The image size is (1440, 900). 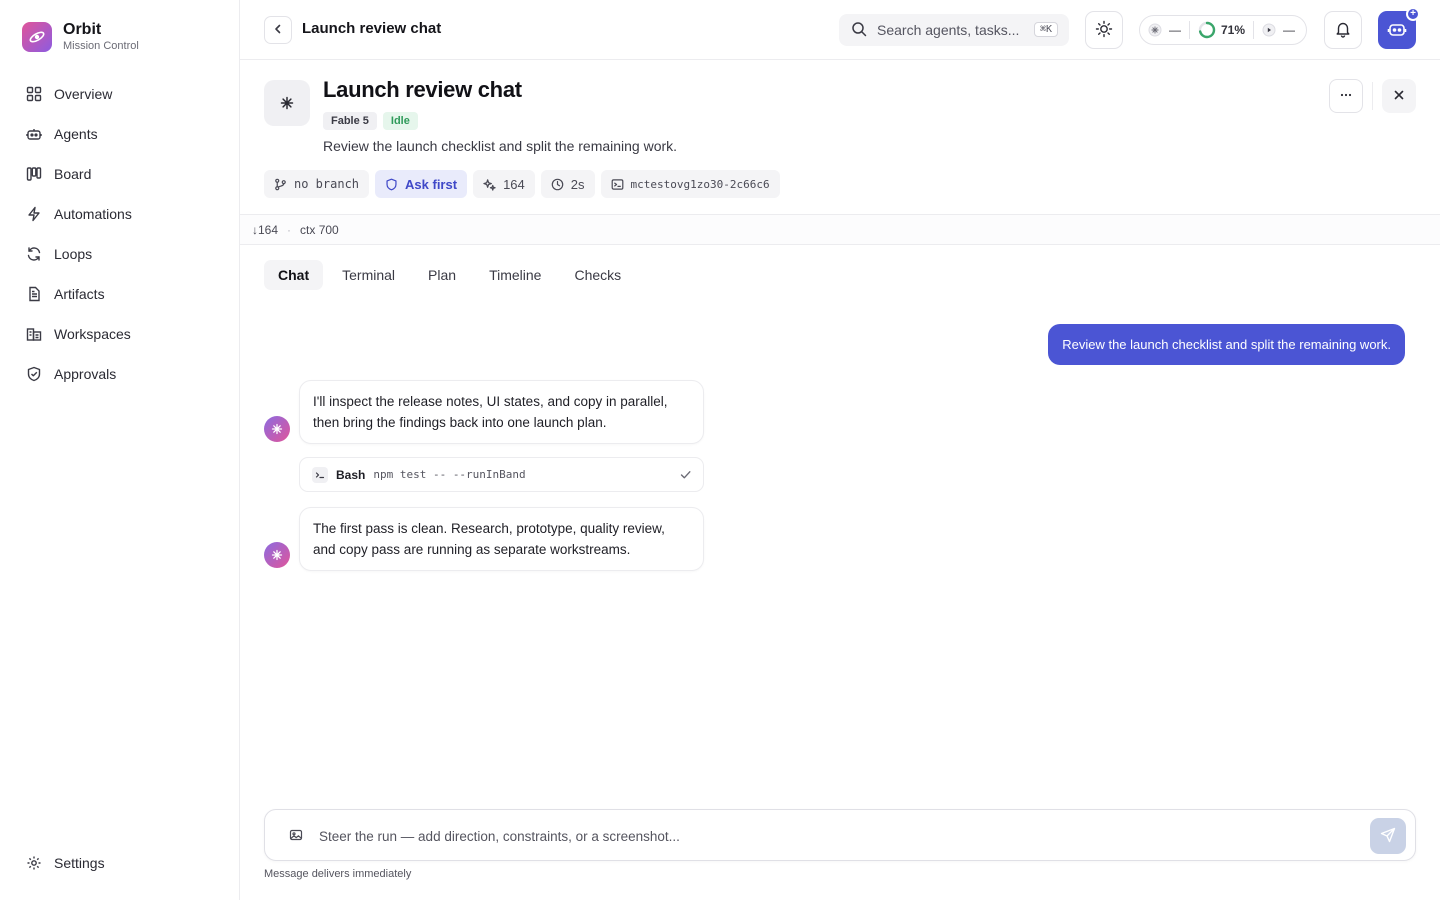 What do you see at coordinates (265, 229) in the screenshot?
I see `tokens-down-stat: ↓164` at bounding box center [265, 229].